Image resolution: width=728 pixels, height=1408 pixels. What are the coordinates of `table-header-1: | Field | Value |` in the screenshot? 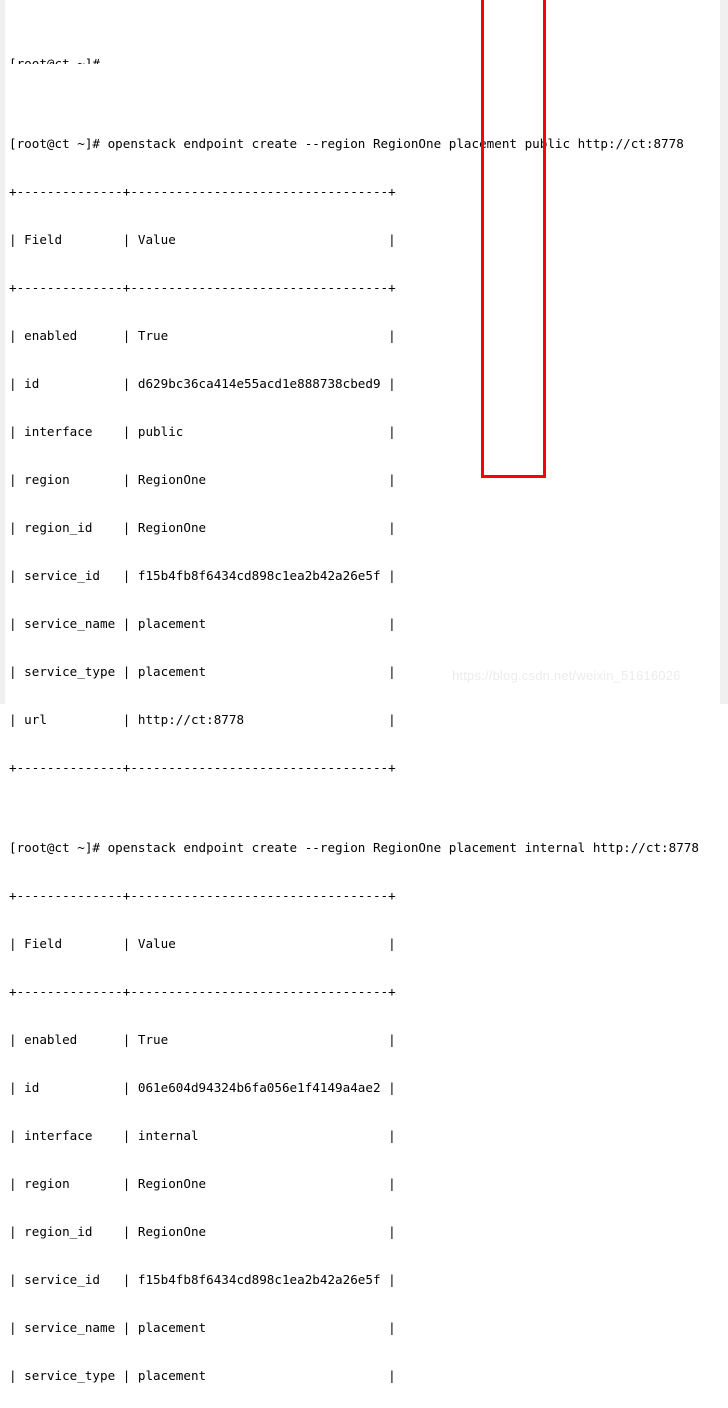 It's located at (202, 239).